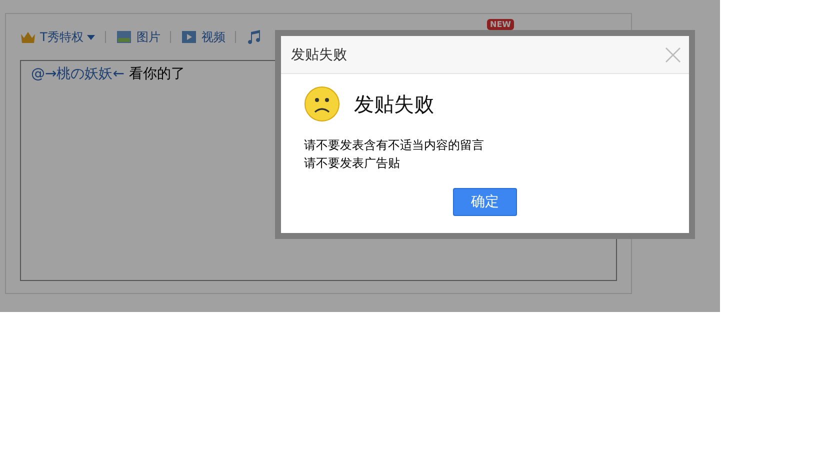  Describe the element at coordinates (500, 24) in the screenshot. I see `new-badge: NEW` at that location.